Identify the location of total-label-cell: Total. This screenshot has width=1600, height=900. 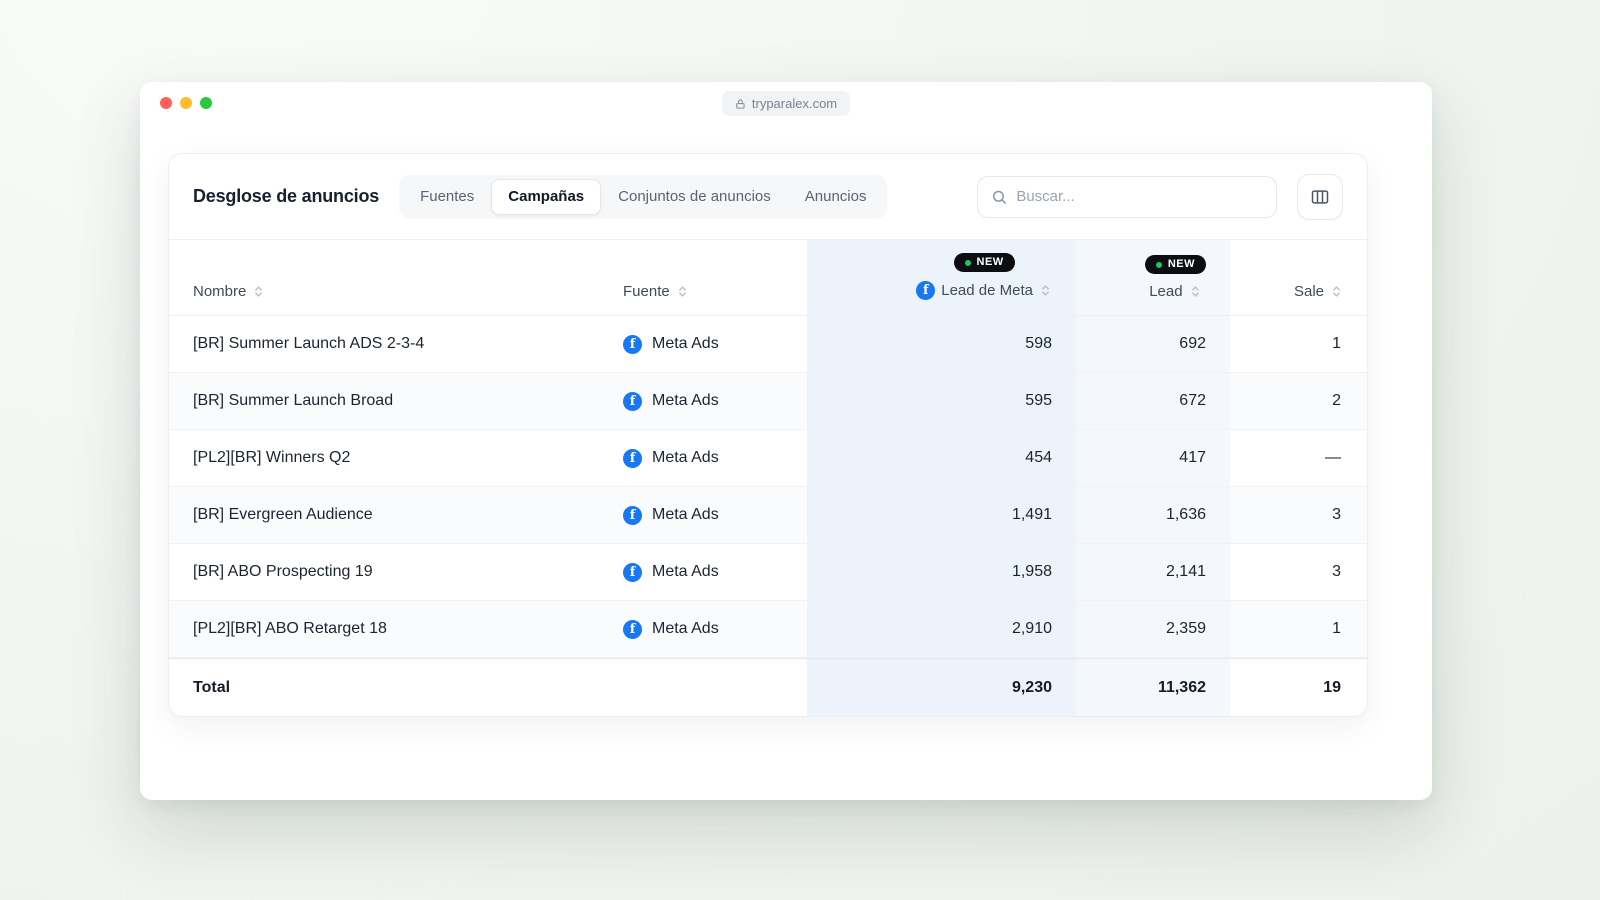
(408, 687).